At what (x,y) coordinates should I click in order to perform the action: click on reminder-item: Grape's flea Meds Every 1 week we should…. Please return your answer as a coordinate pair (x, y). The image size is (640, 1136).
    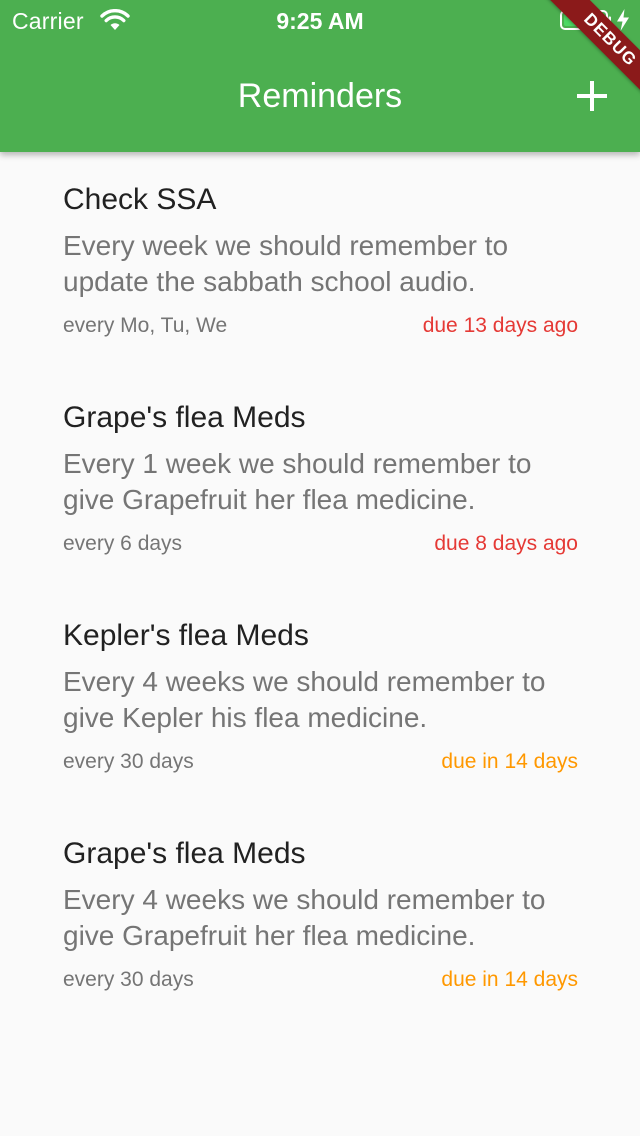
    Looking at the image, I should click on (320, 470).